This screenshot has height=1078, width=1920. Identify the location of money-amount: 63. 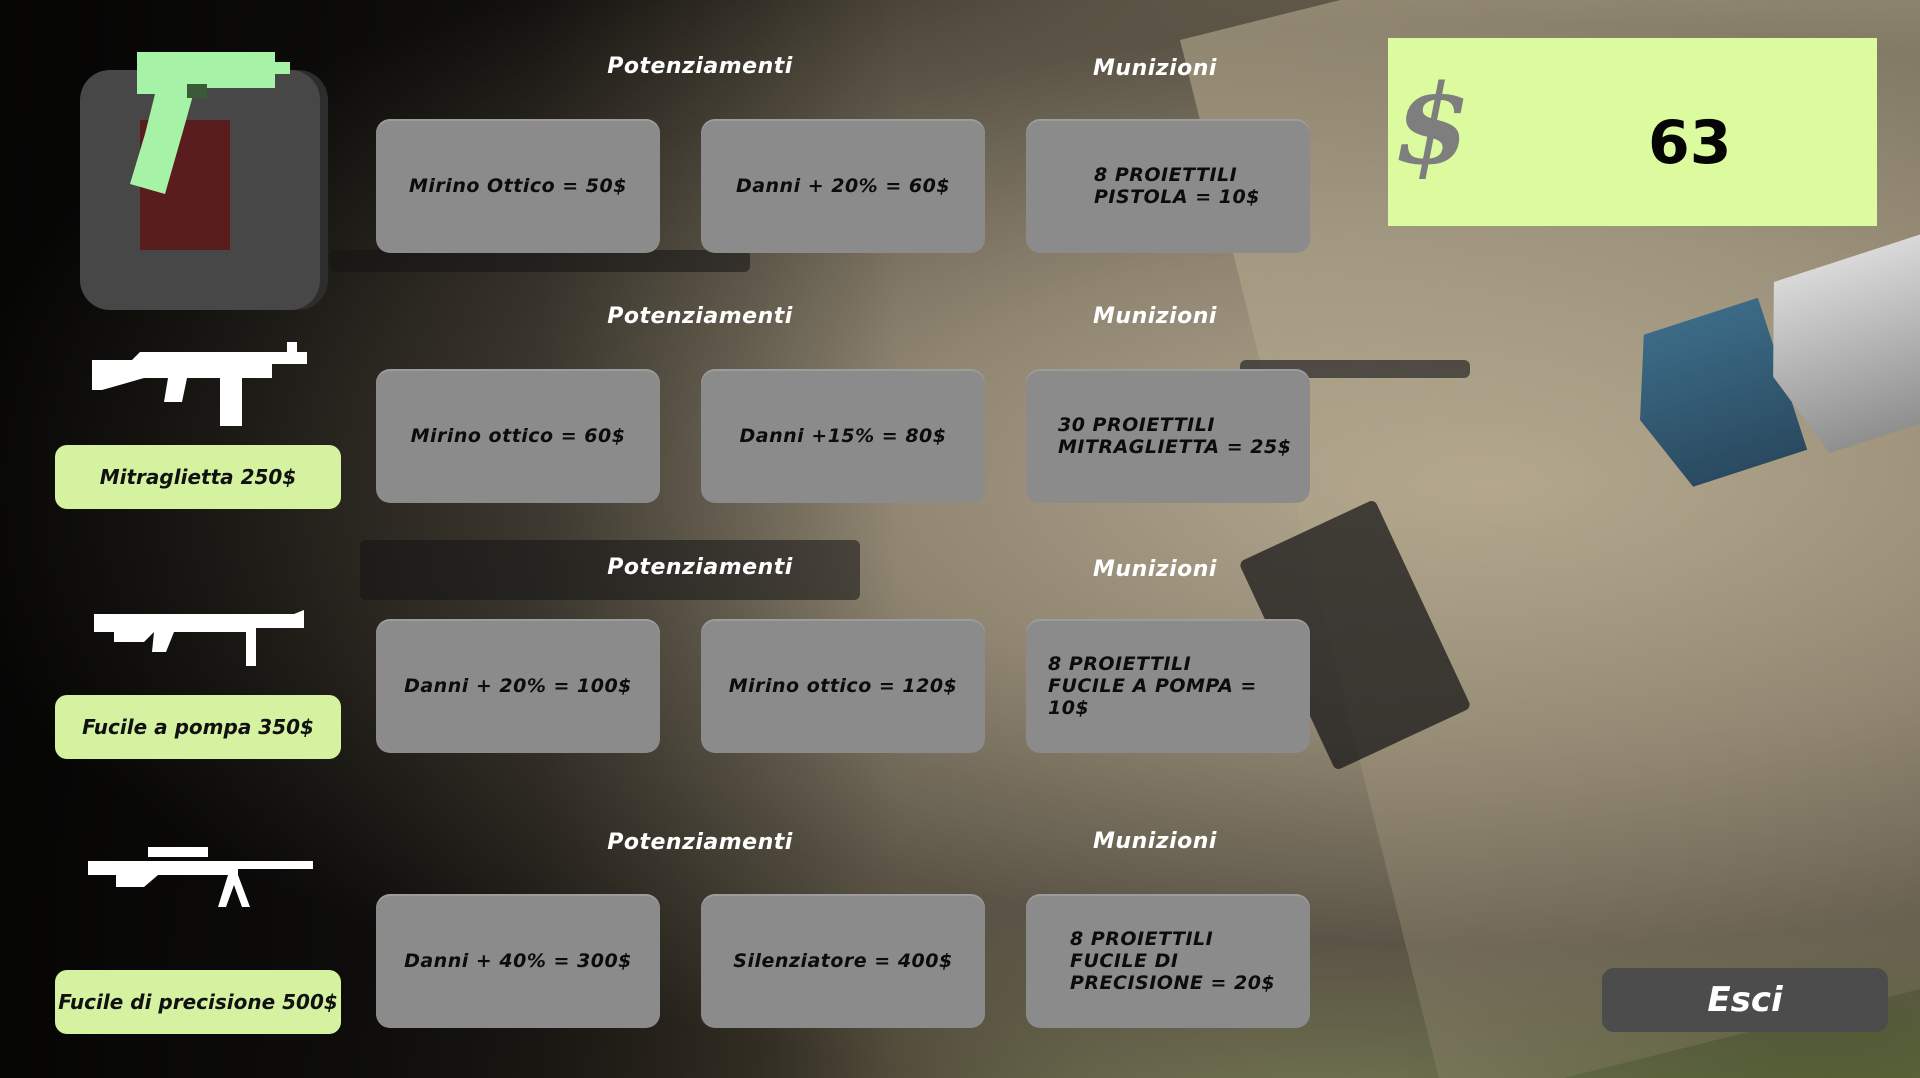
(1690, 143).